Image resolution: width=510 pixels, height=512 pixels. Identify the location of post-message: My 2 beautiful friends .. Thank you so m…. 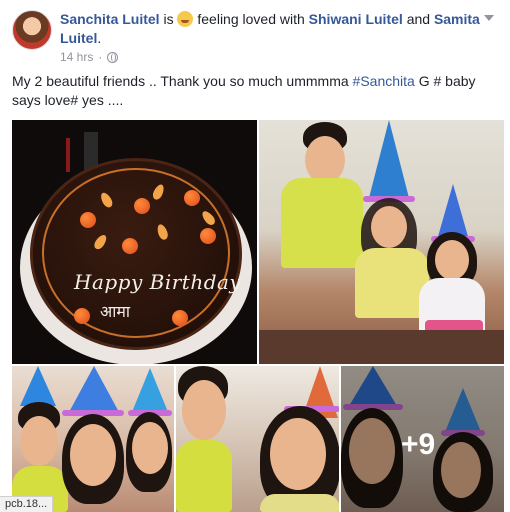
(255, 91).